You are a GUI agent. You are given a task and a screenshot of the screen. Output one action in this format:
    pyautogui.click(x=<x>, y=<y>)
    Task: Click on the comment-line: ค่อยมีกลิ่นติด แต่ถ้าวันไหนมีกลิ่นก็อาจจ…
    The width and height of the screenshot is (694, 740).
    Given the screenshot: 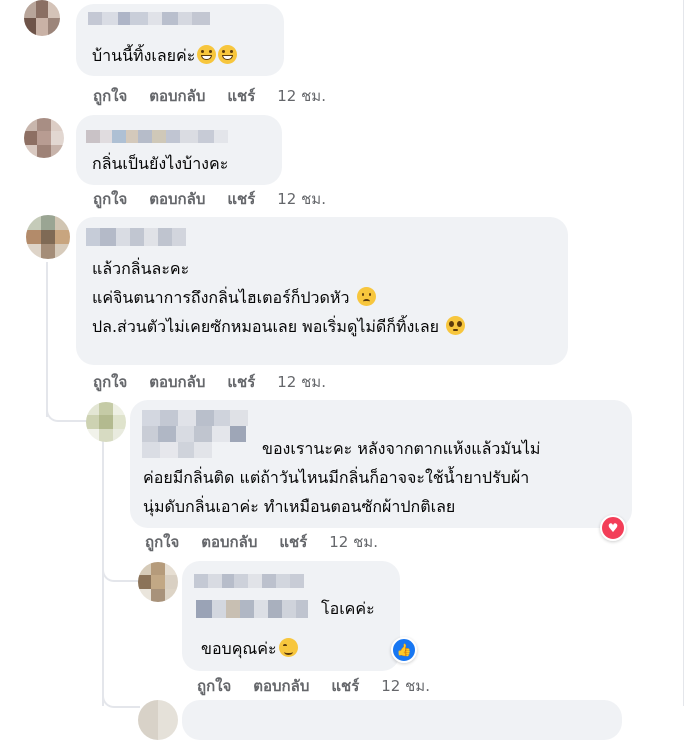 What is the action you would take?
    pyautogui.click(x=336, y=477)
    